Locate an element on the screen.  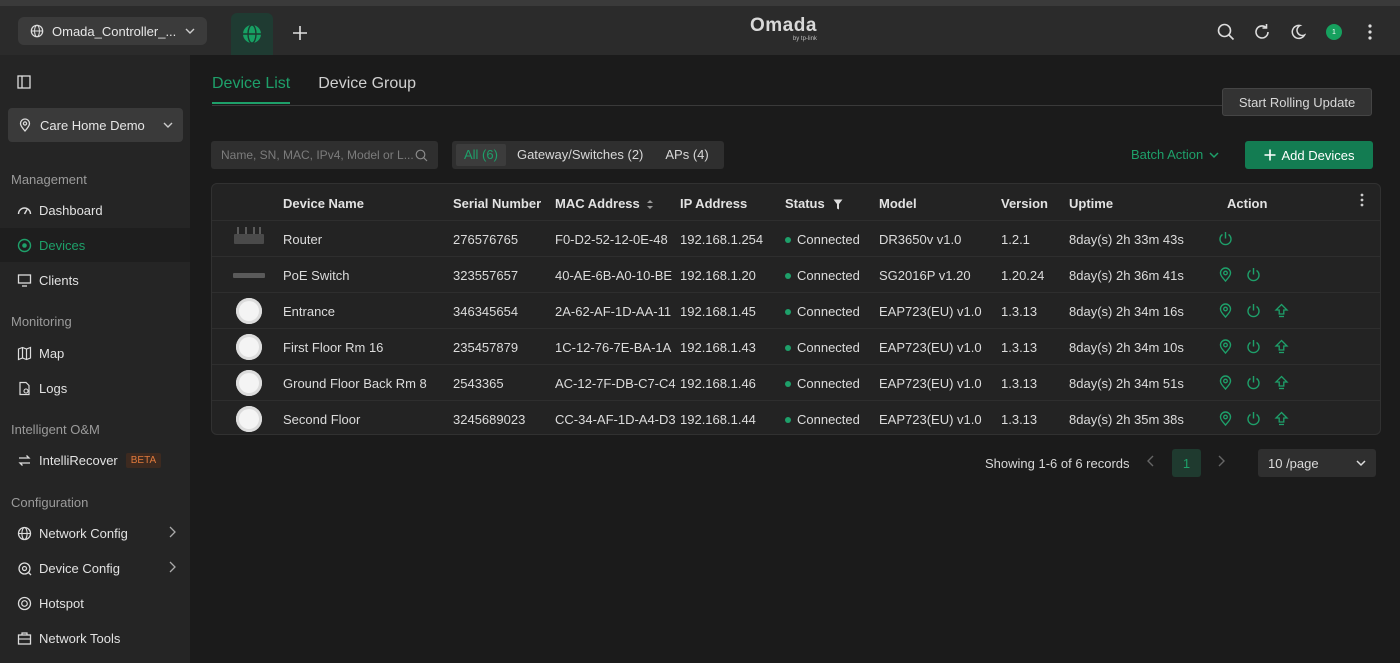
cell-uptime: 8day(s) 2h 35m 38s is located at coordinates (1126, 419).